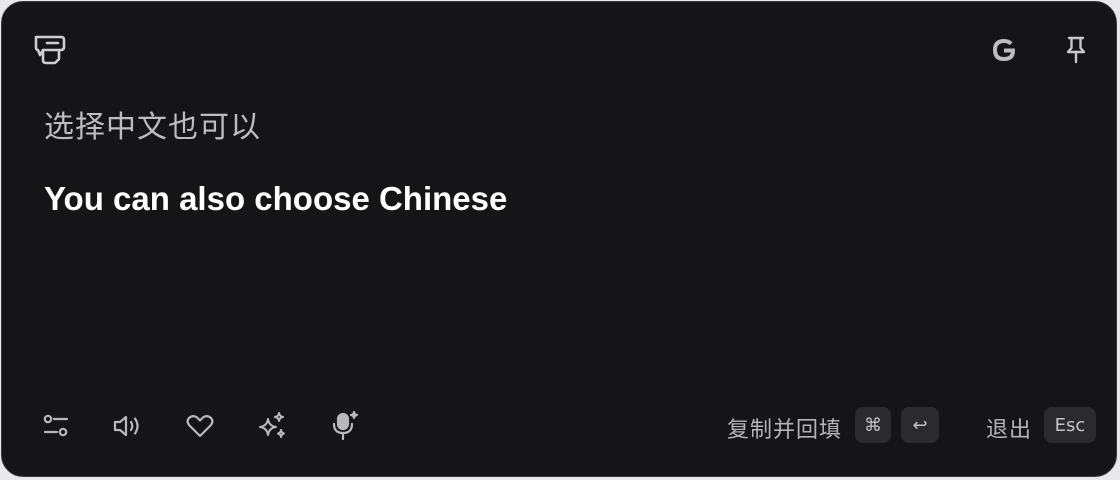 The image size is (1120, 480). What do you see at coordinates (1070, 425) in the screenshot?
I see `escape-key-badge: Esc` at bounding box center [1070, 425].